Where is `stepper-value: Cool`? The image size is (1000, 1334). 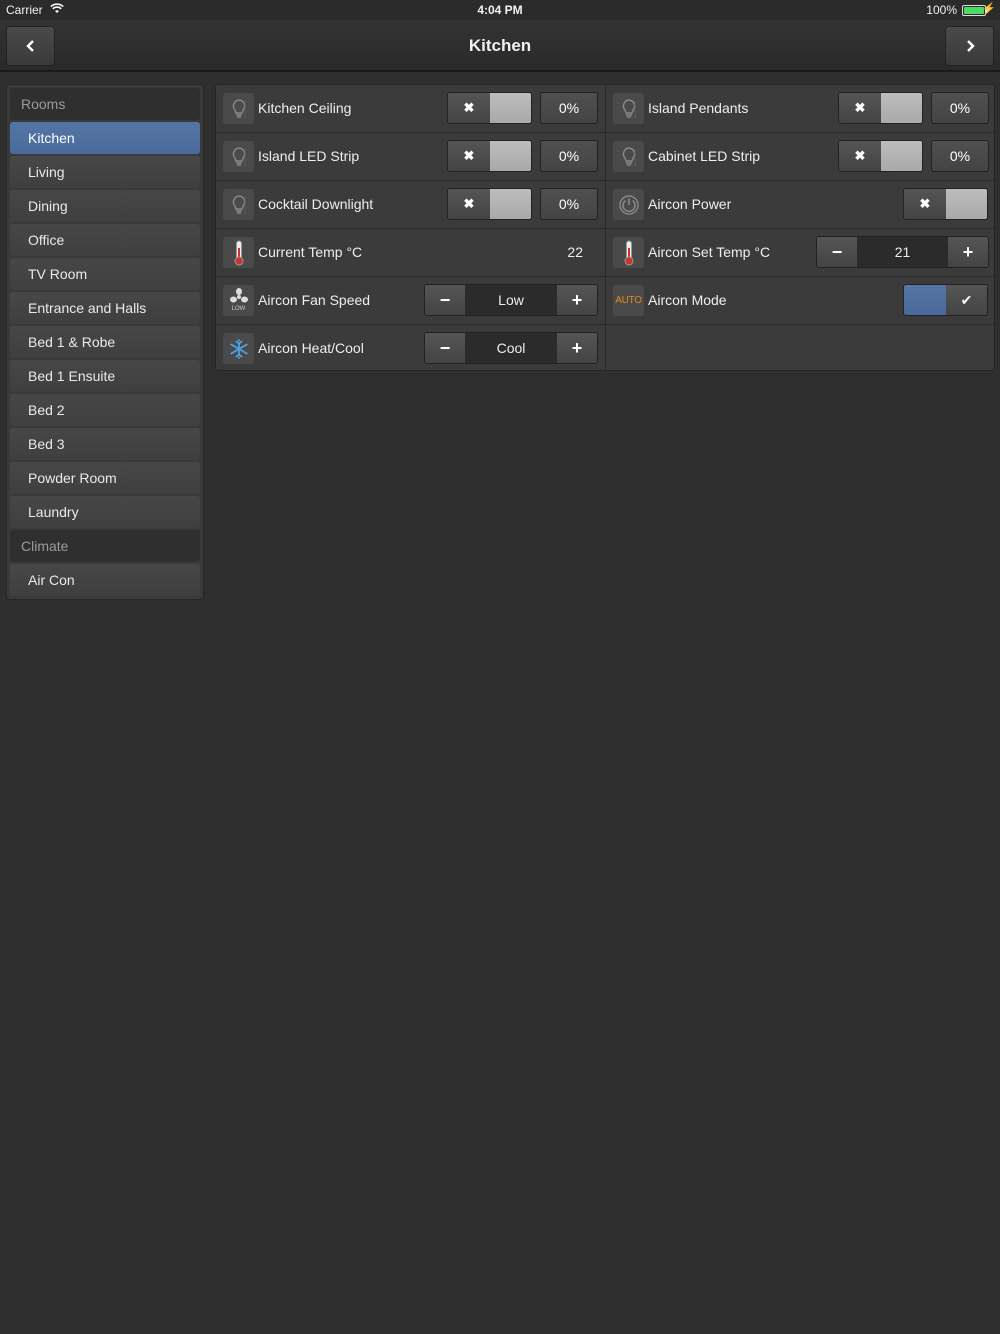 stepper-value: Cool is located at coordinates (511, 348).